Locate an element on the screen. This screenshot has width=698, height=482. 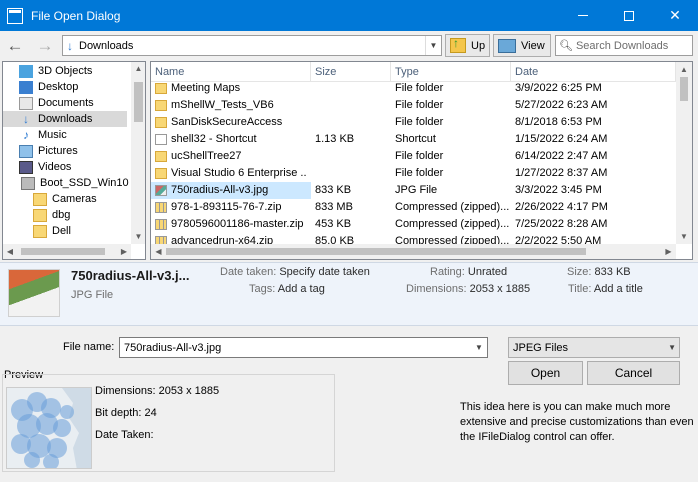
file-date: 3/9/2022 6:25 PM is located at coordinates (558, 88).